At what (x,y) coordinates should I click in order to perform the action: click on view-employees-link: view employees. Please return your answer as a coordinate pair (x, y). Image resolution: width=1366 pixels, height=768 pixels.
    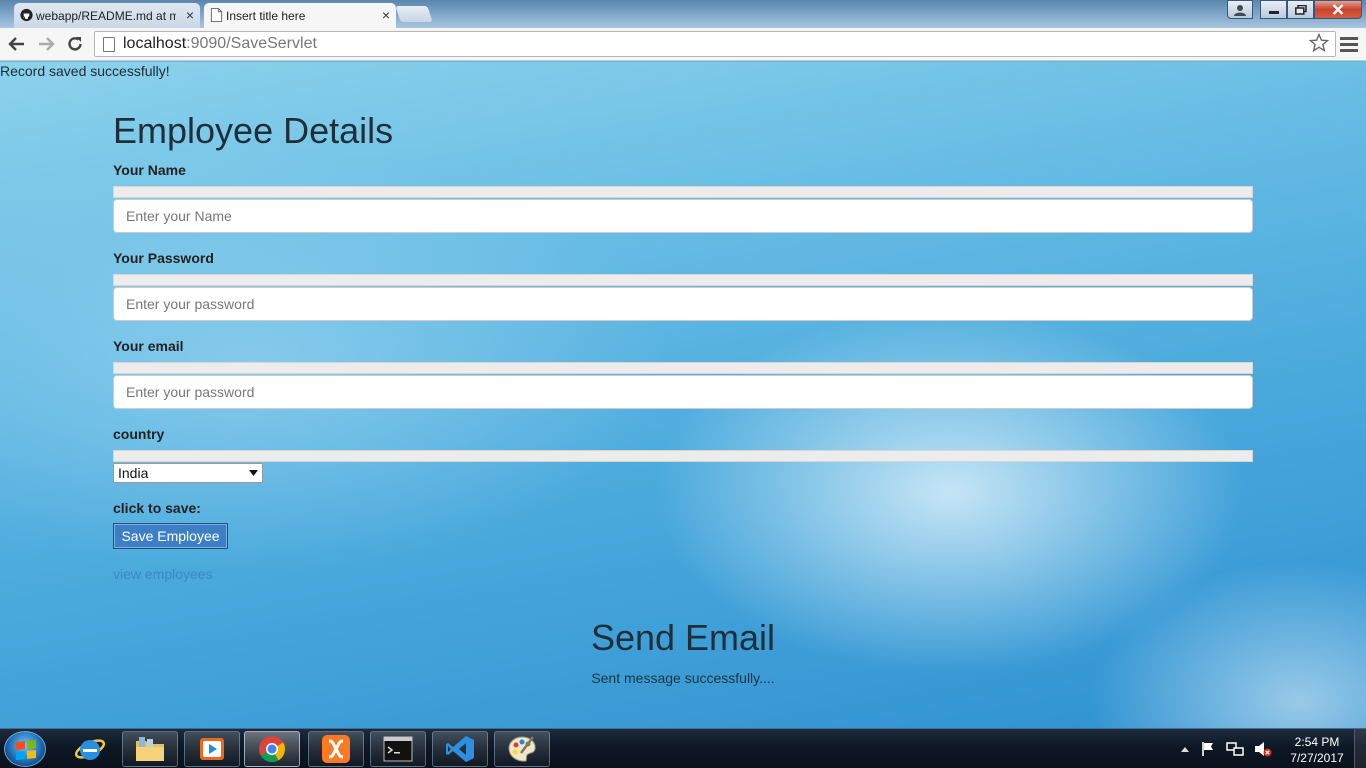
    Looking at the image, I should click on (163, 574).